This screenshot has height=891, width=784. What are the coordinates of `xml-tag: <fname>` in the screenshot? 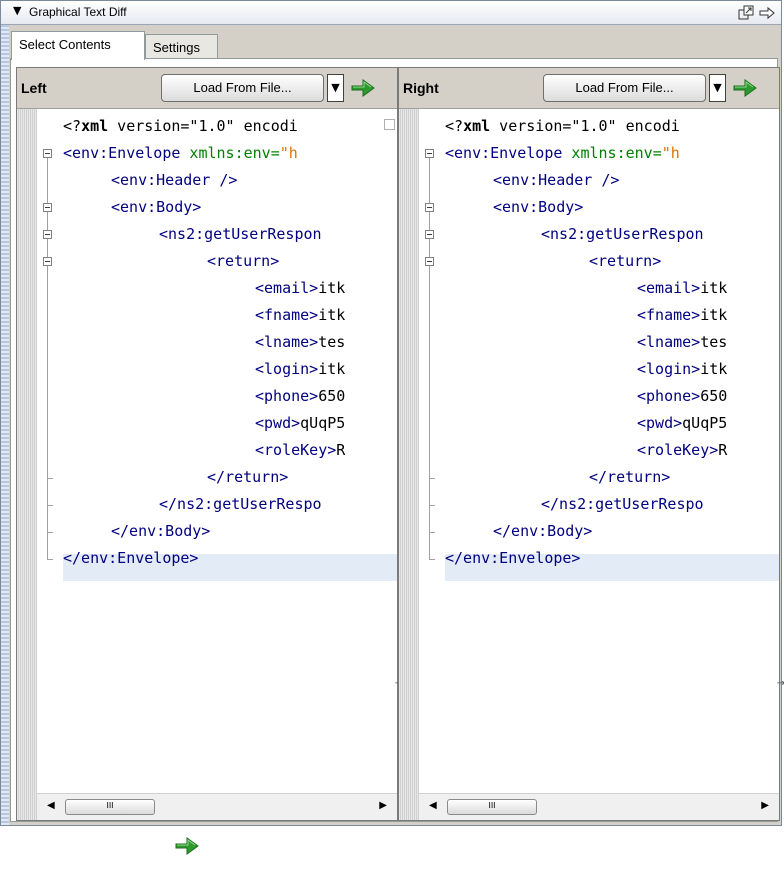 It's located at (287, 315).